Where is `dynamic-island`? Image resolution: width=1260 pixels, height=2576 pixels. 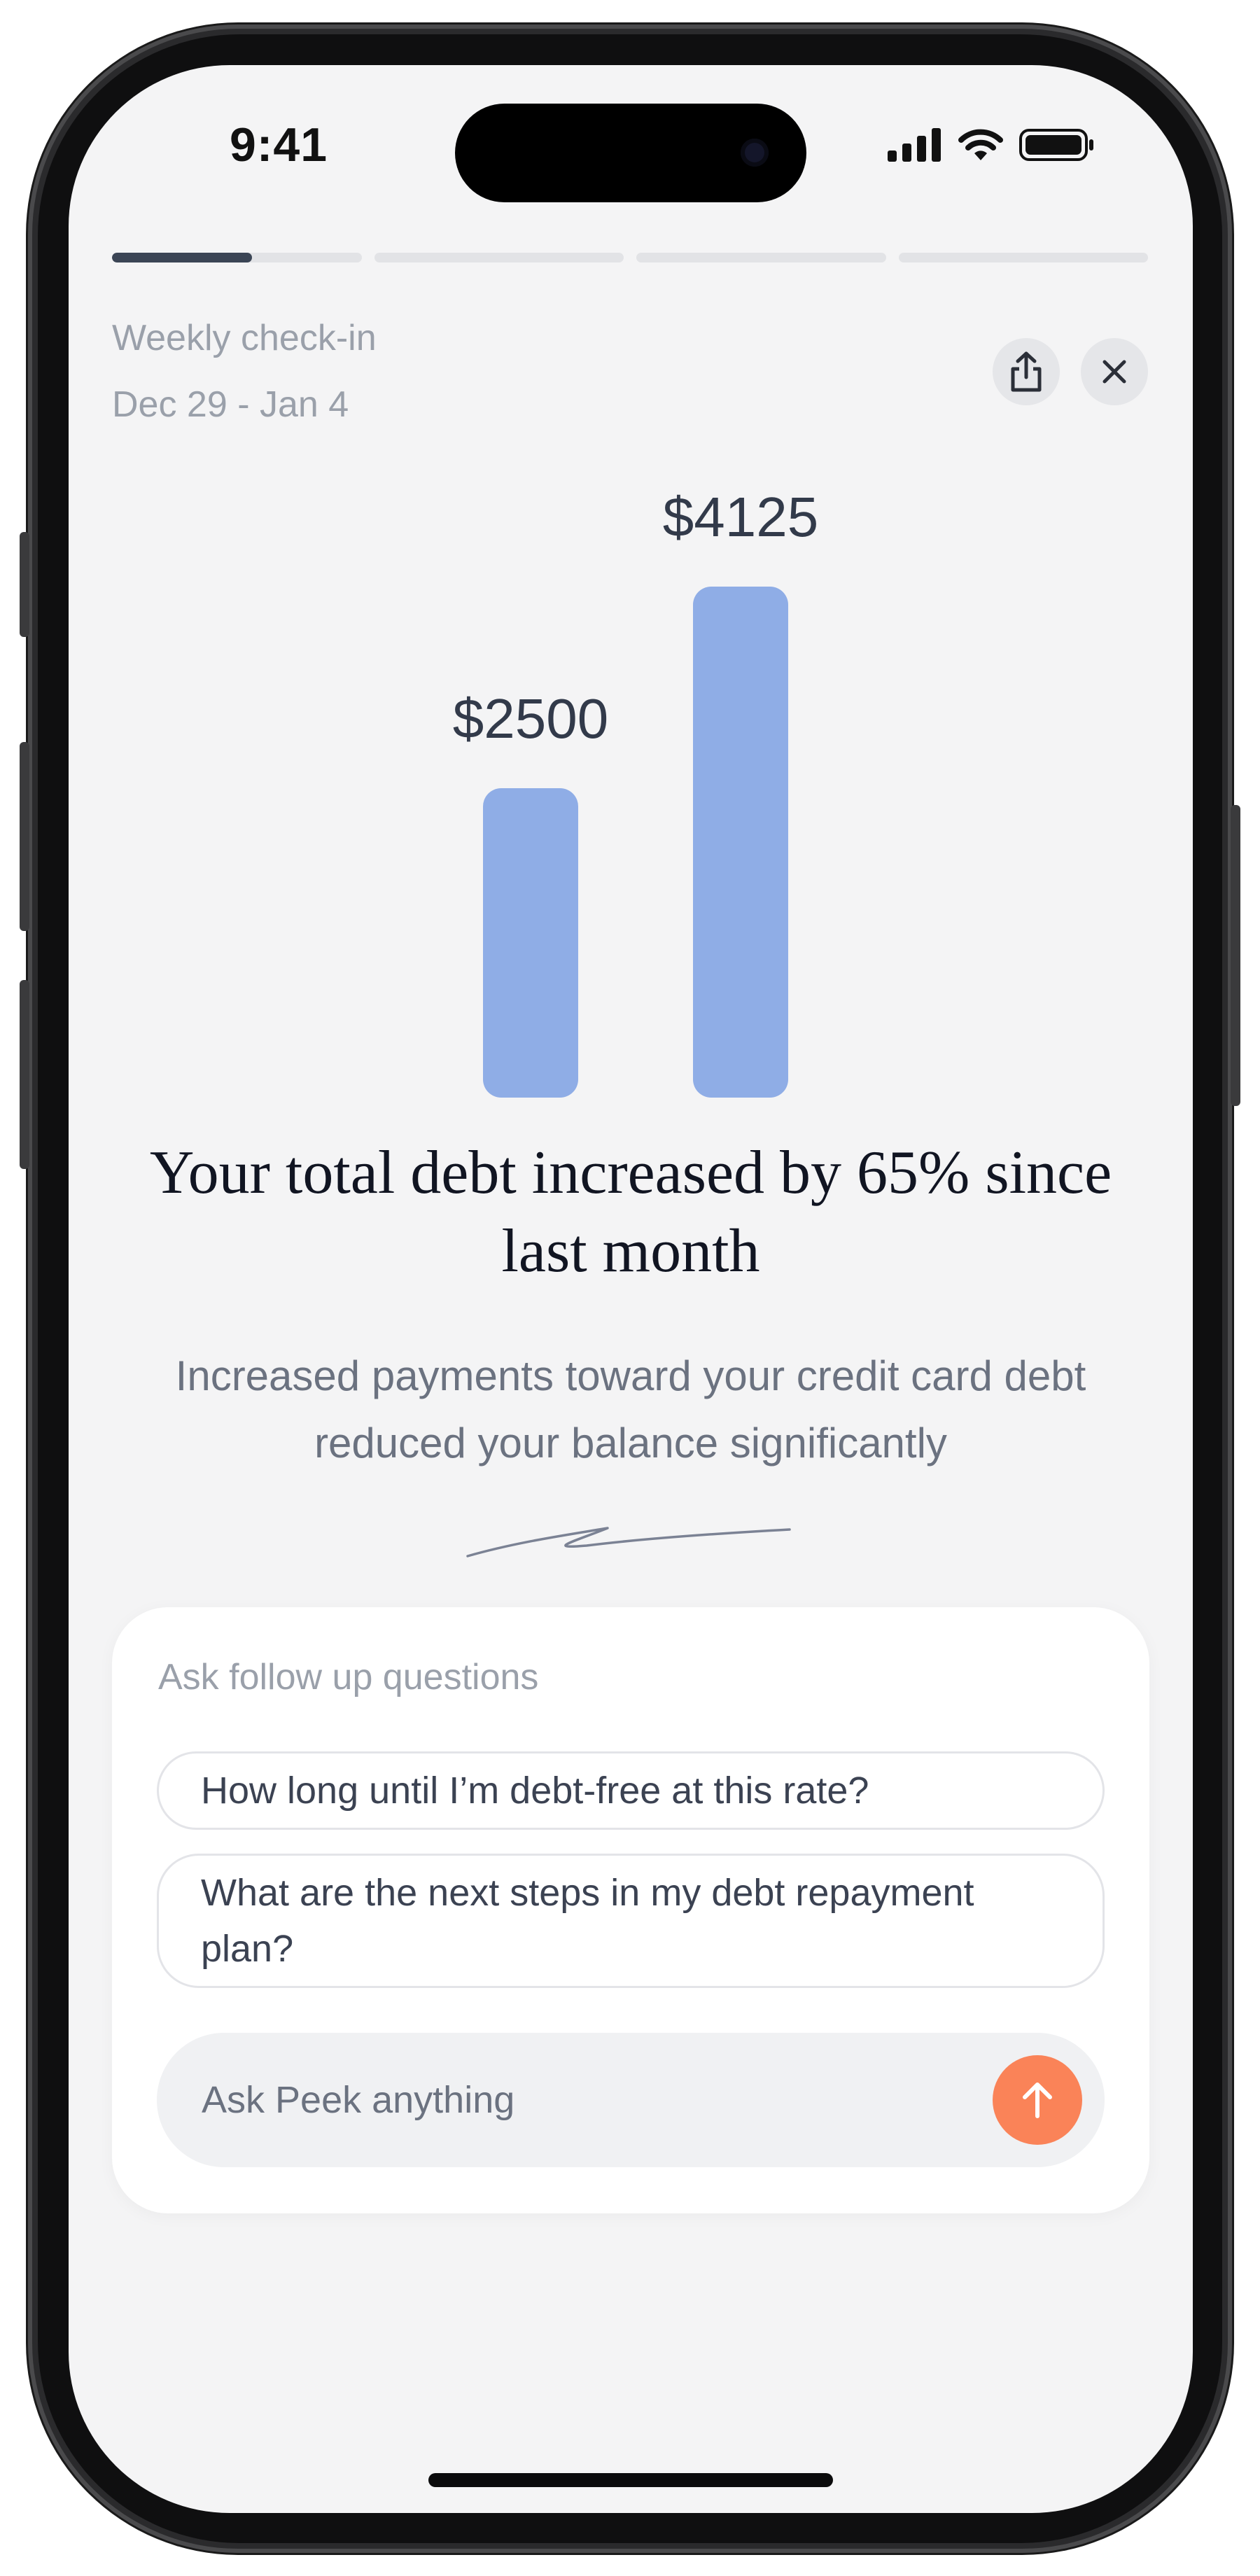 dynamic-island is located at coordinates (630, 153).